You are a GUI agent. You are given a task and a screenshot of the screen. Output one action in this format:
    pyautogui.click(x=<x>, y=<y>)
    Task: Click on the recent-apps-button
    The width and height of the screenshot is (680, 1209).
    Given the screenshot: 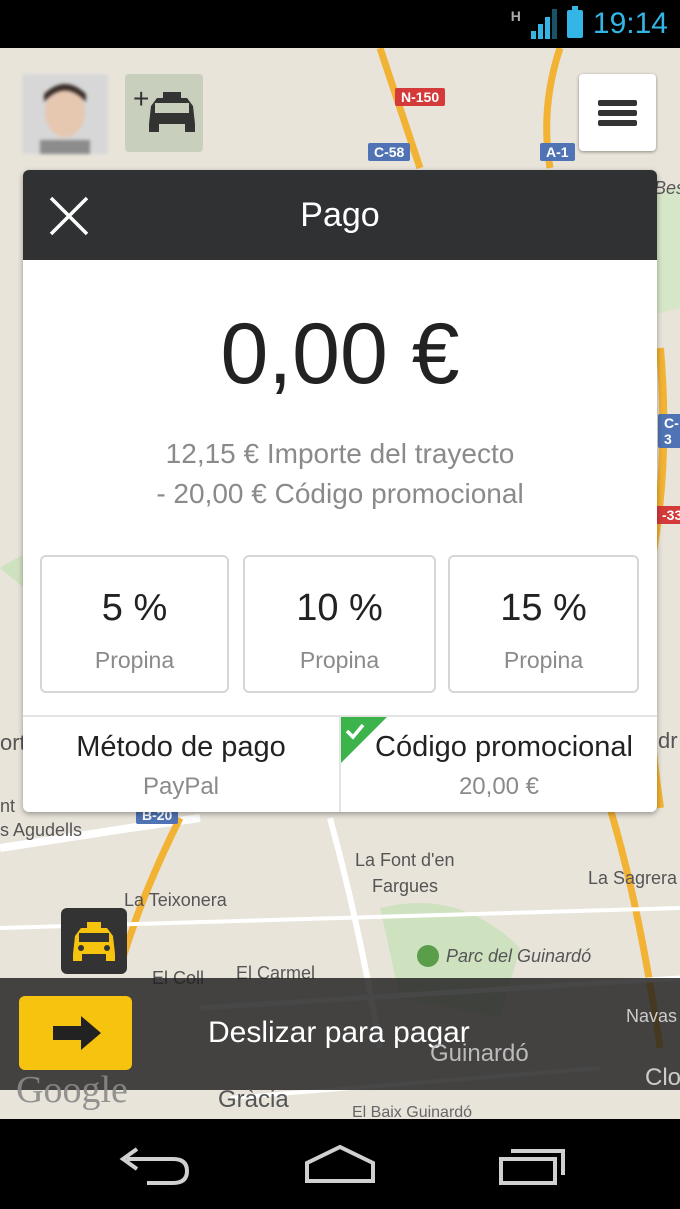 What is the action you would take?
    pyautogui.click(x=530, y=1164)
    